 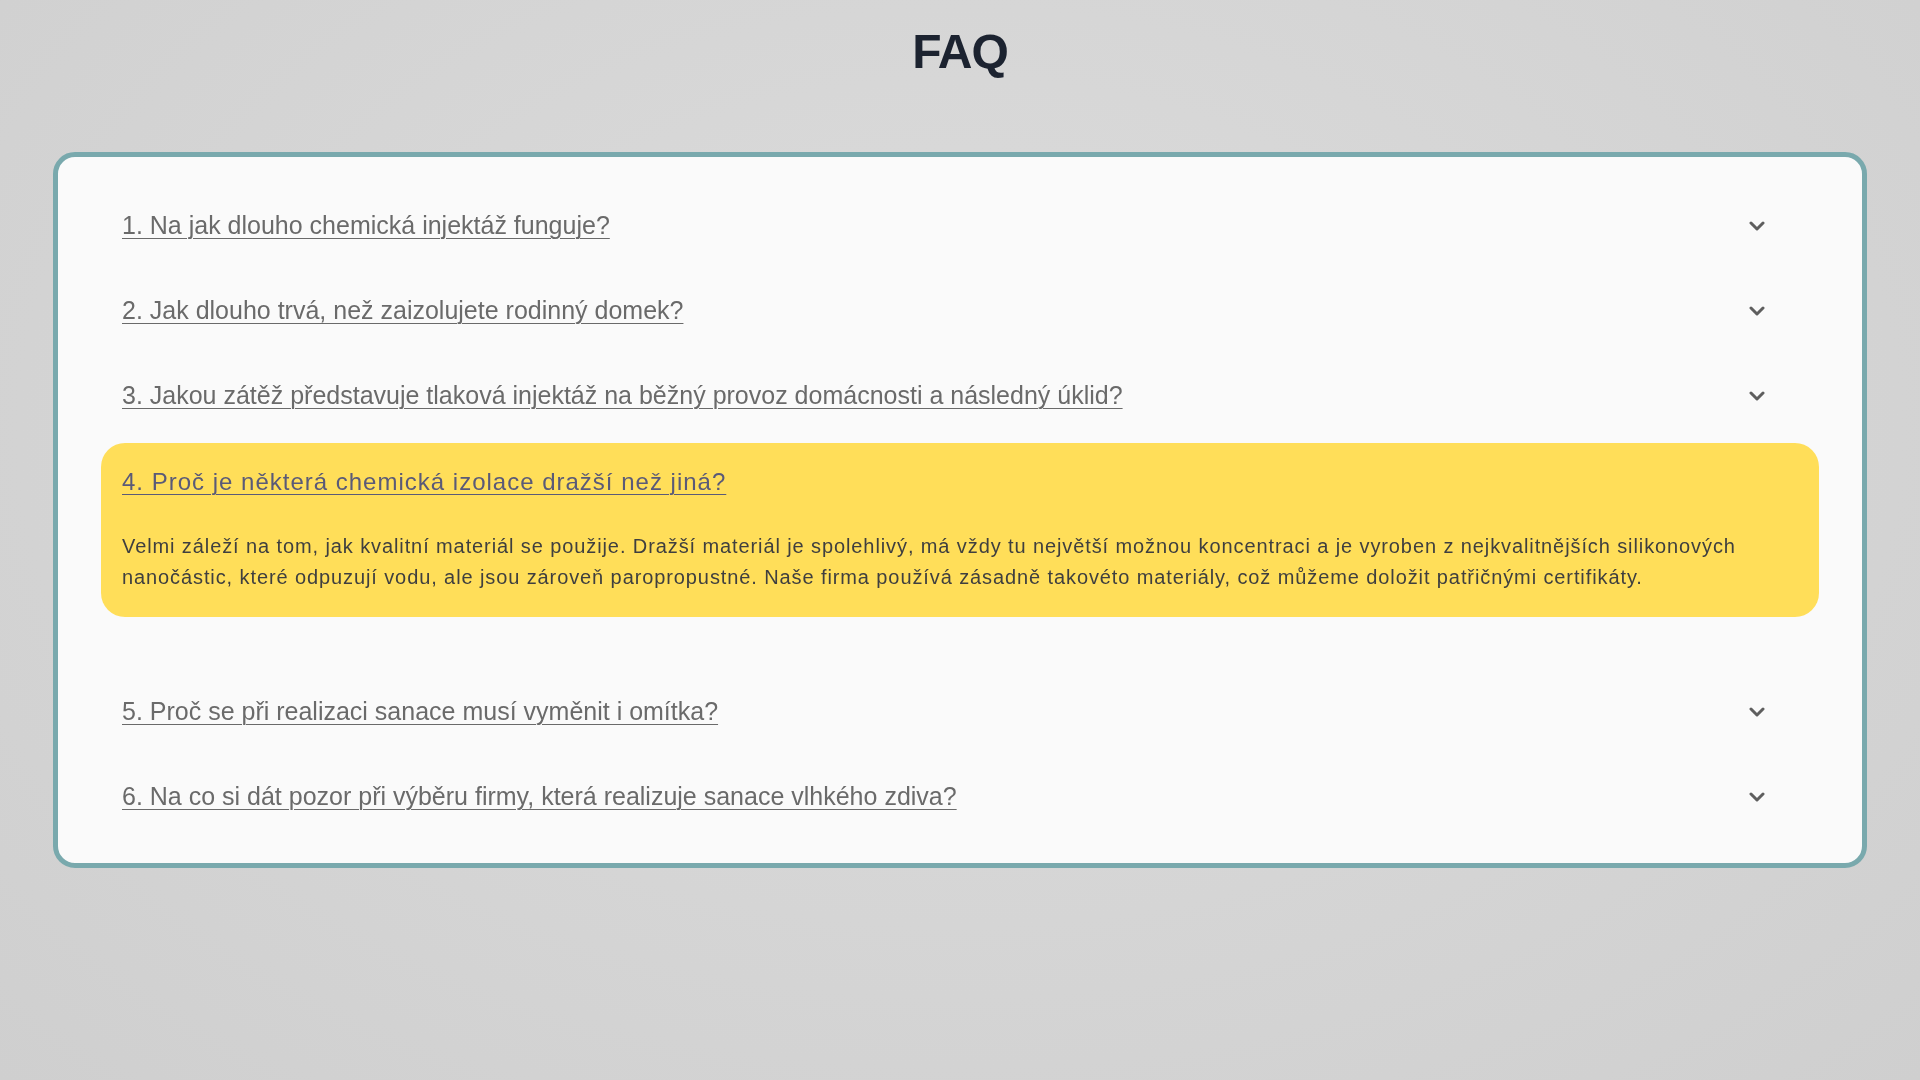 I want to click on faq-question-link: 4. Proč je některá chemická izolace dražší než jiná?, so click(x=424, y=482).